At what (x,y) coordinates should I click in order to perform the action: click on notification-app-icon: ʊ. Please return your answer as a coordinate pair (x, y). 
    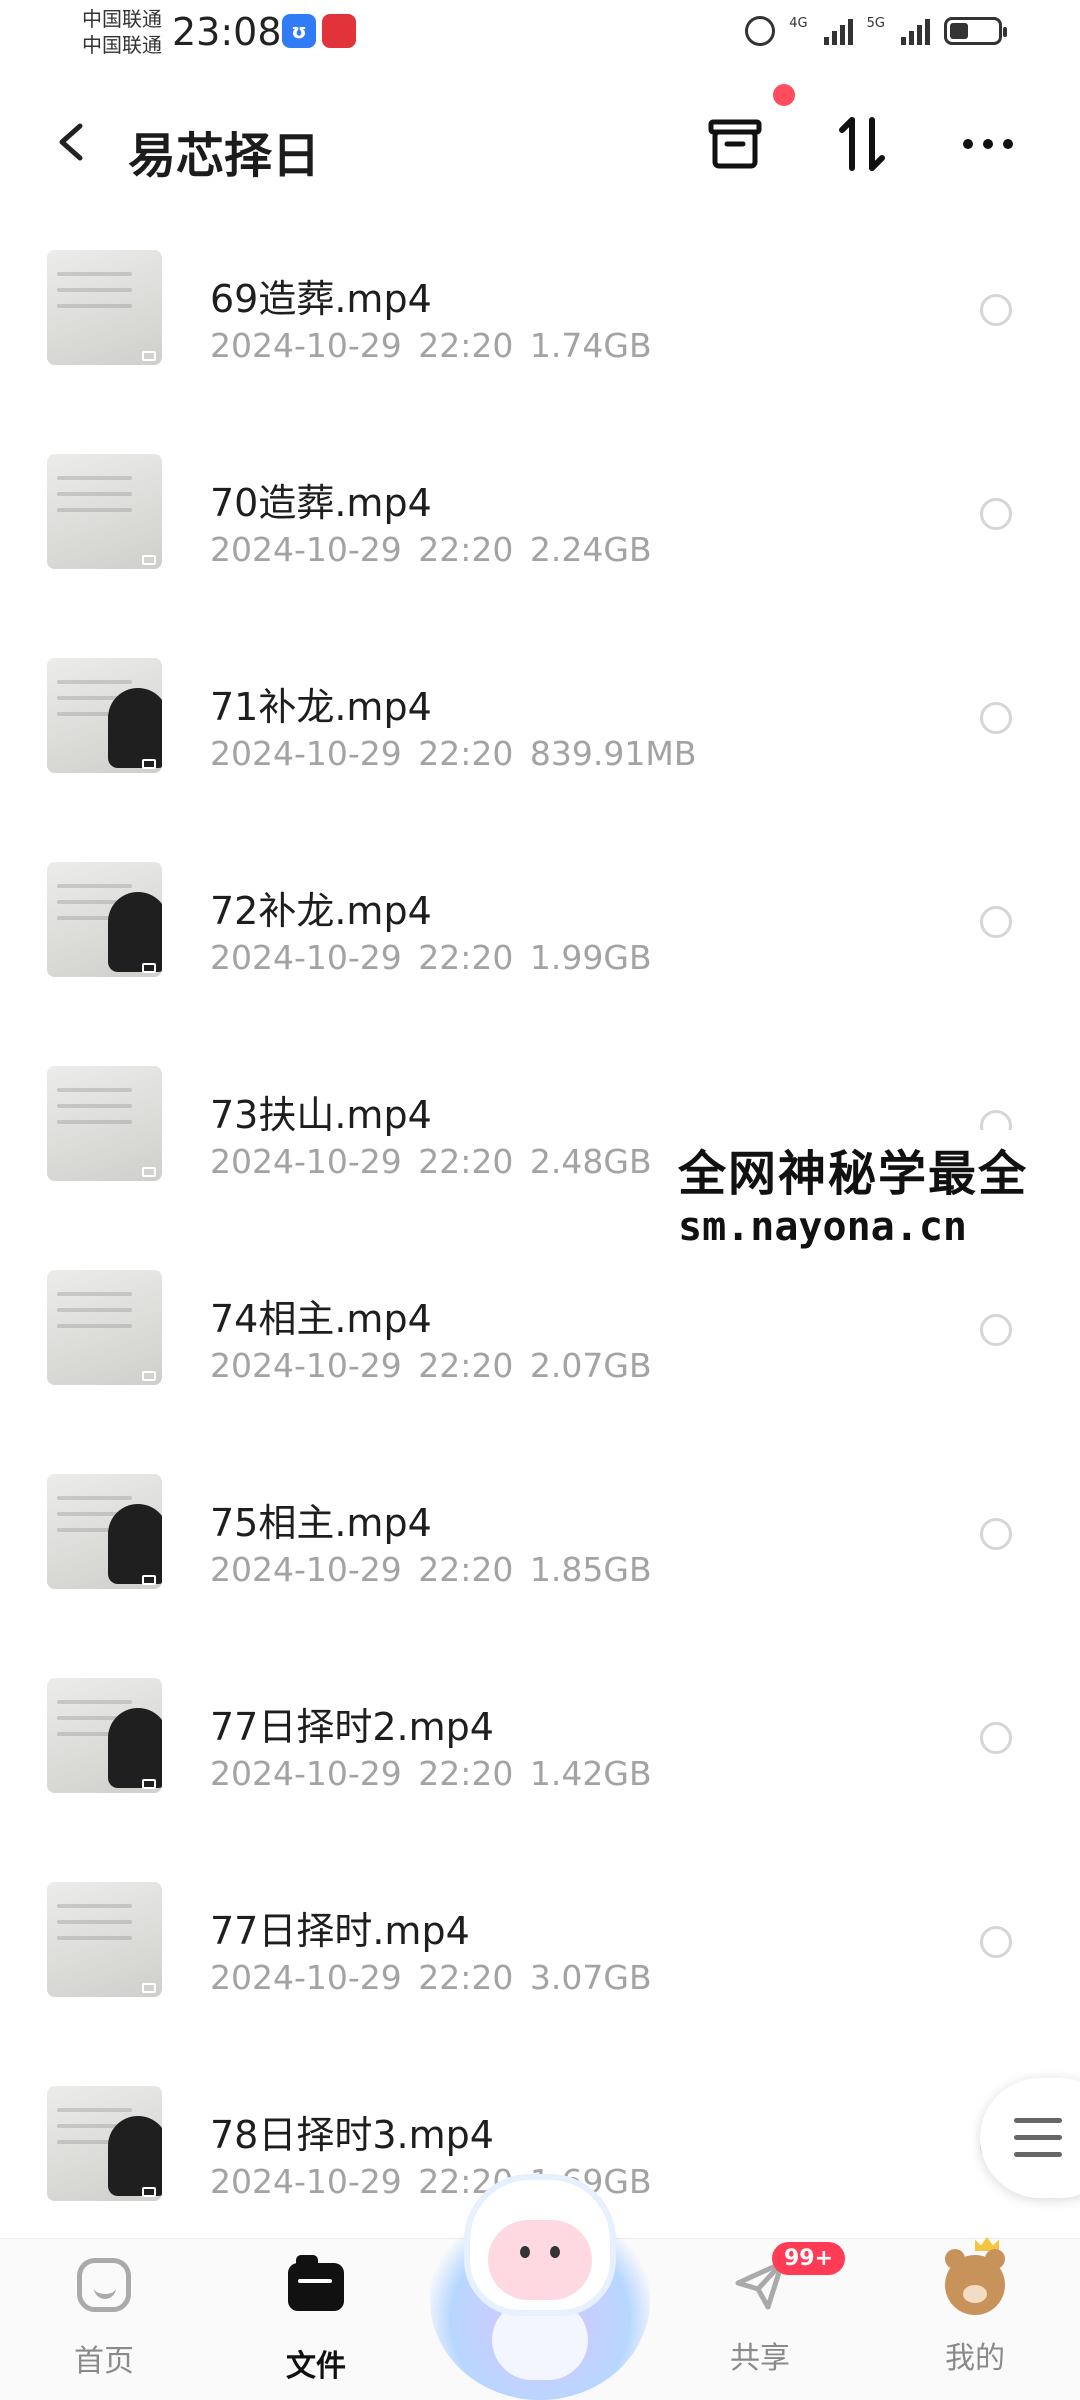
    Looking at the image, I should click on (299, 31).